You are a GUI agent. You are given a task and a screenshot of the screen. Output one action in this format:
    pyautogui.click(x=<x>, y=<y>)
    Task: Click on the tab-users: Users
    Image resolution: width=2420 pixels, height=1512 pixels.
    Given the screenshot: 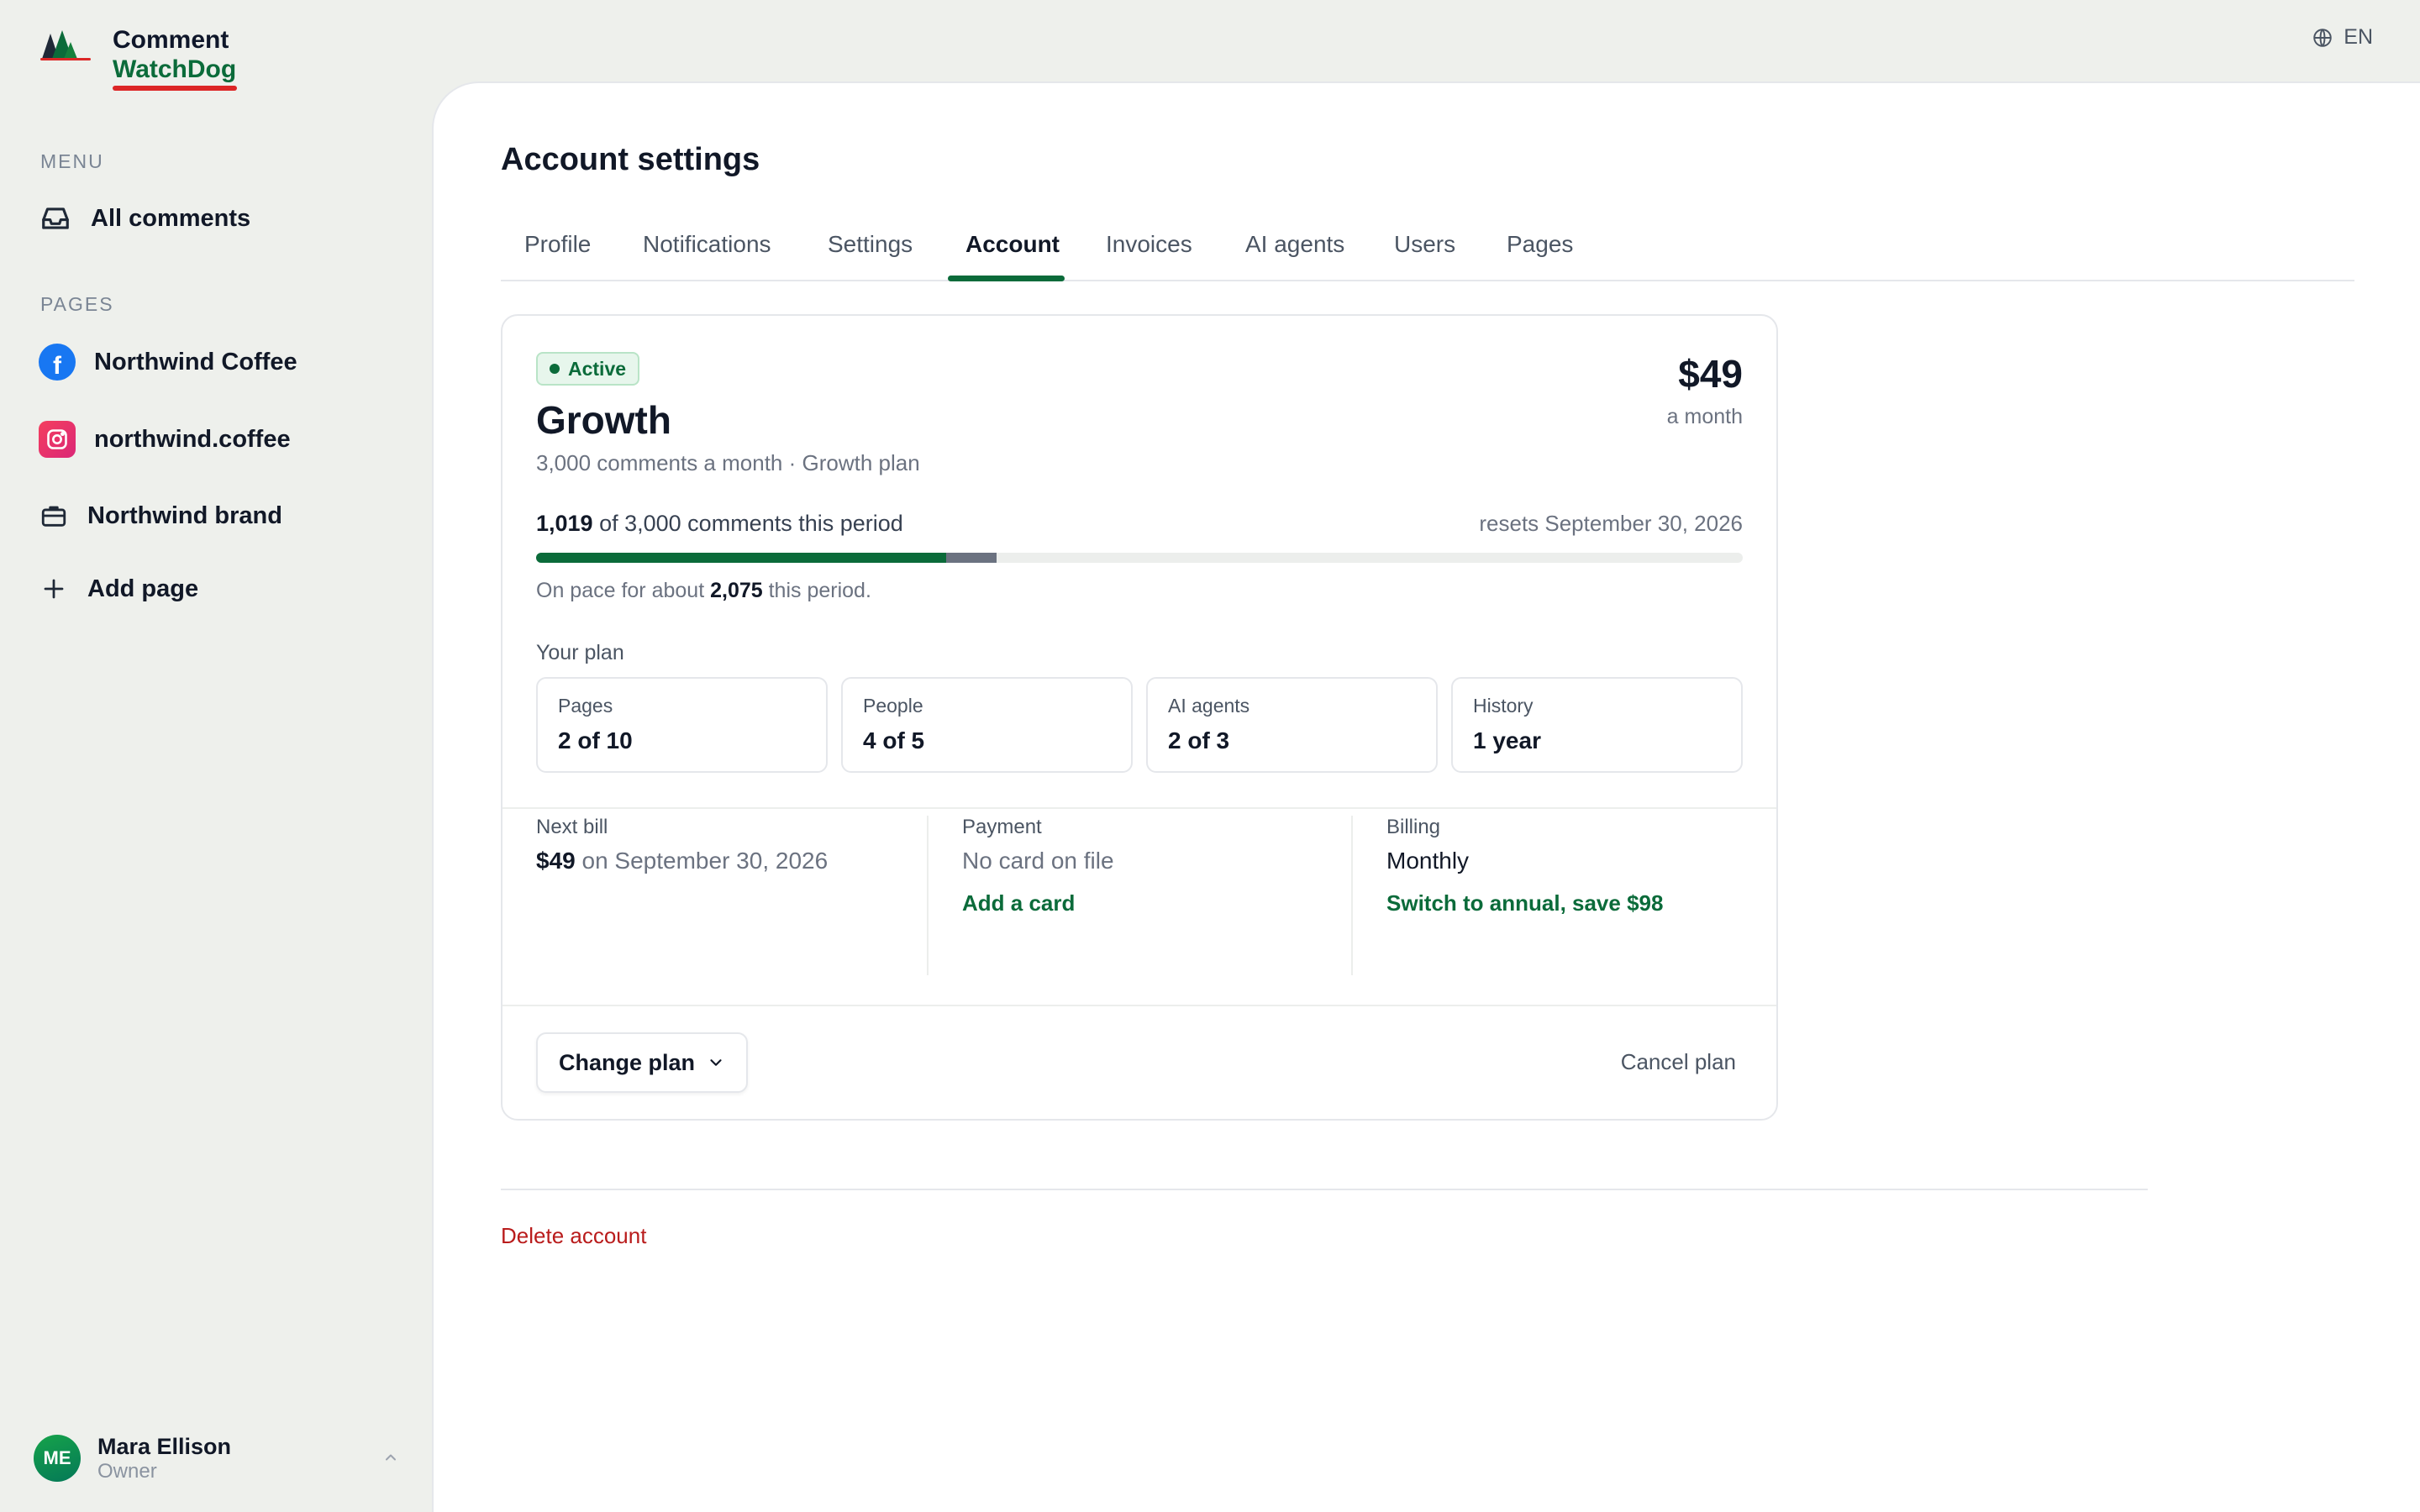 What is the action you would take?
    pyautogui.click(x=1424, y=244)
    